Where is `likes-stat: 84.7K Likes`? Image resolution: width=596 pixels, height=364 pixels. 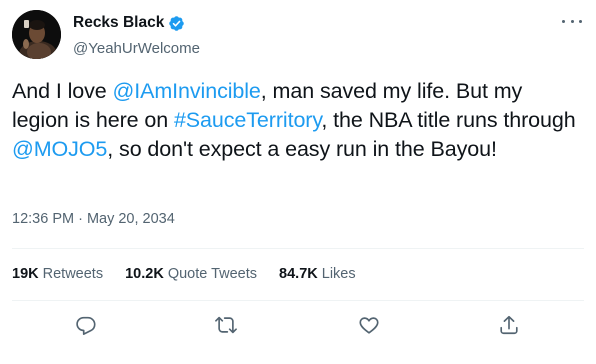
likes-stat: 84.7K Likes is located at coordinates (317, 274).